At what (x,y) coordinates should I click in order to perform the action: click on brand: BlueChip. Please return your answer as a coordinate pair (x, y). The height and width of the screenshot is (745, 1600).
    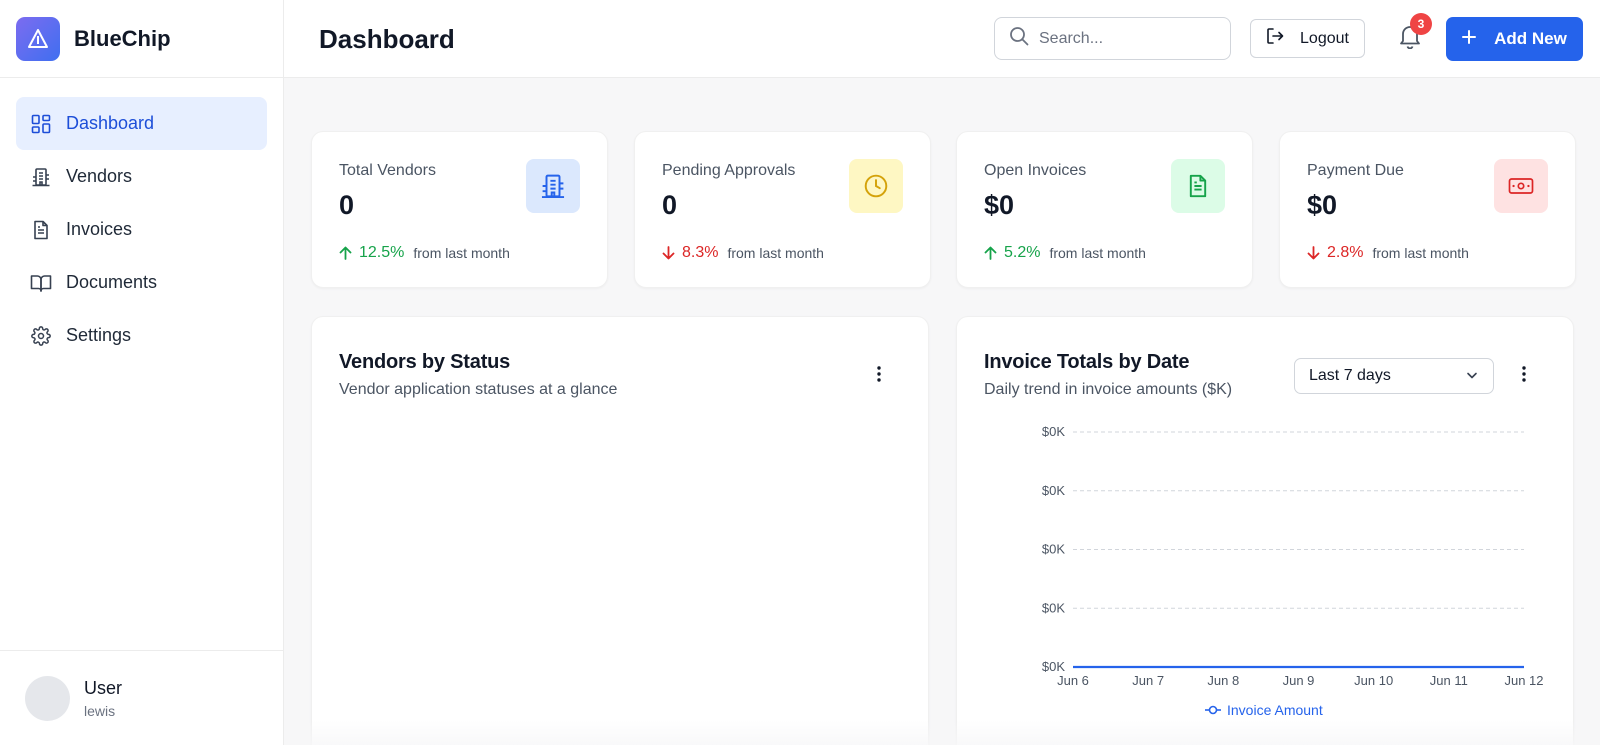
    Looking at the image, I should click on (141, 39).